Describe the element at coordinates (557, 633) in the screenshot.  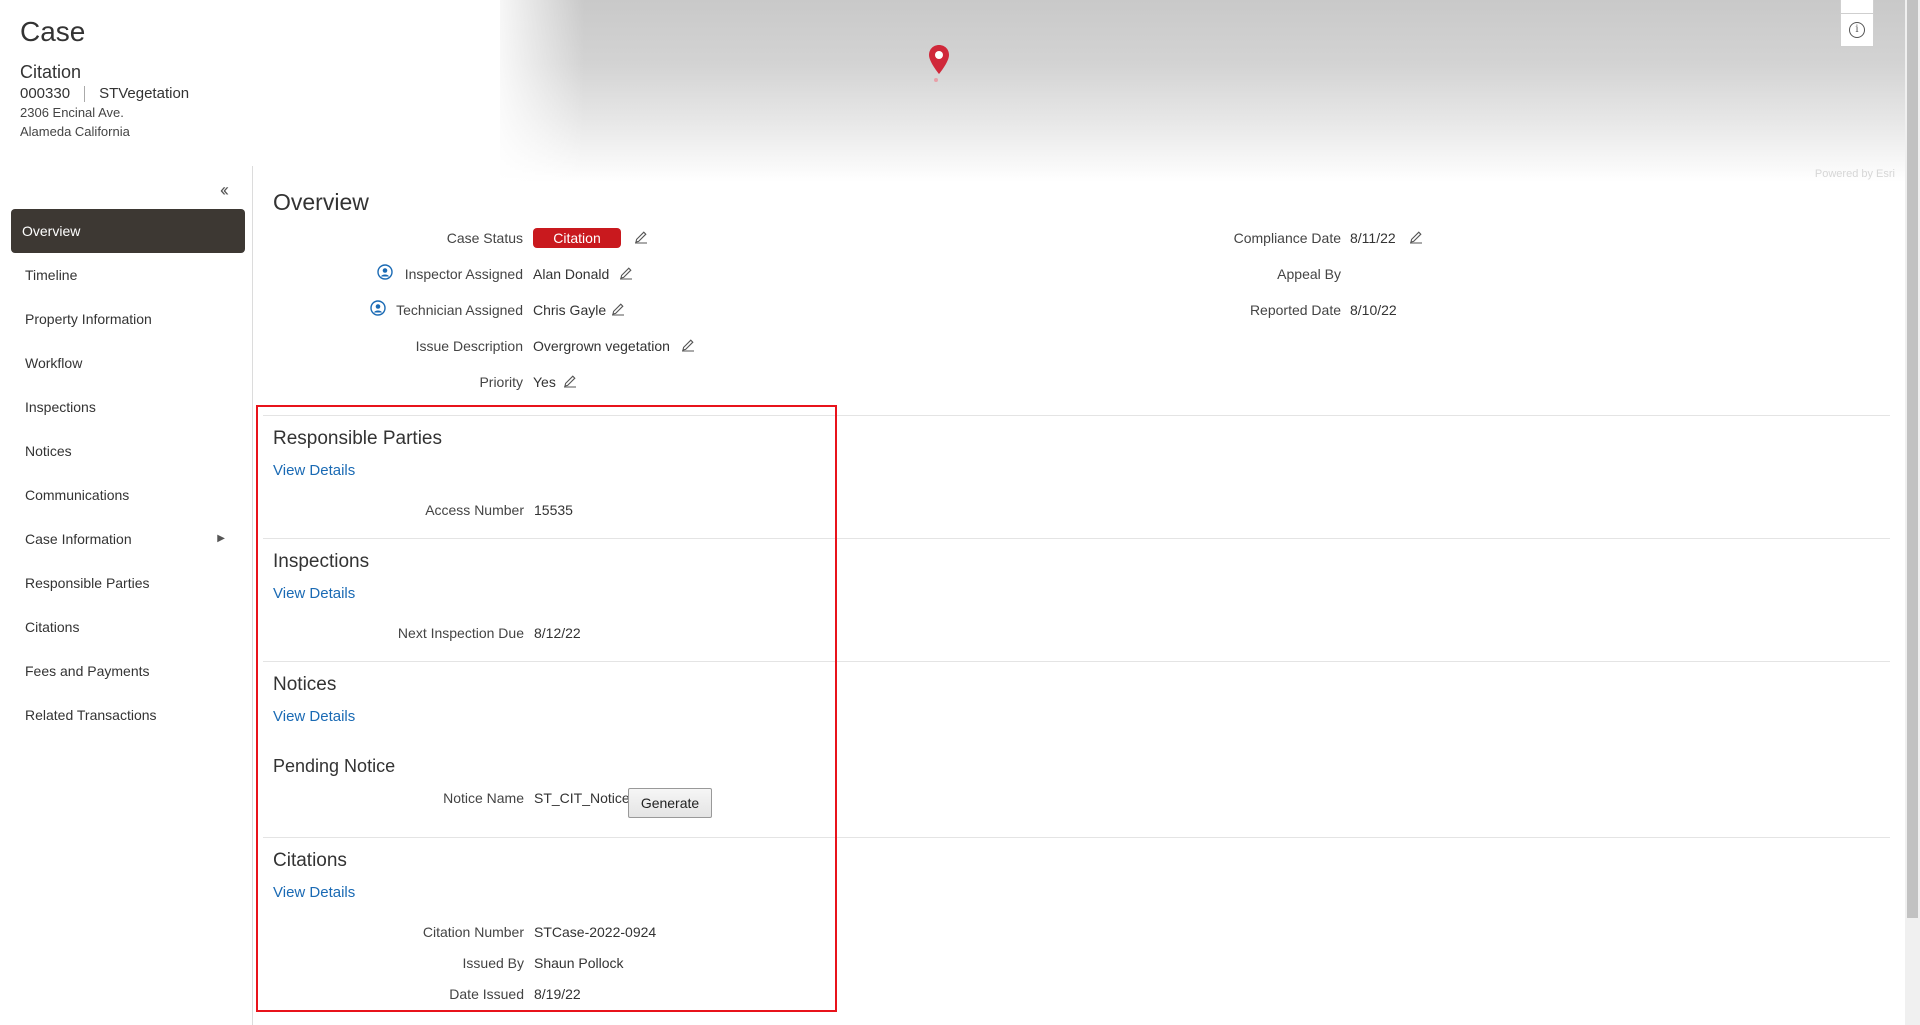
I see `next-inspection-value: 8/12/22` at that location.